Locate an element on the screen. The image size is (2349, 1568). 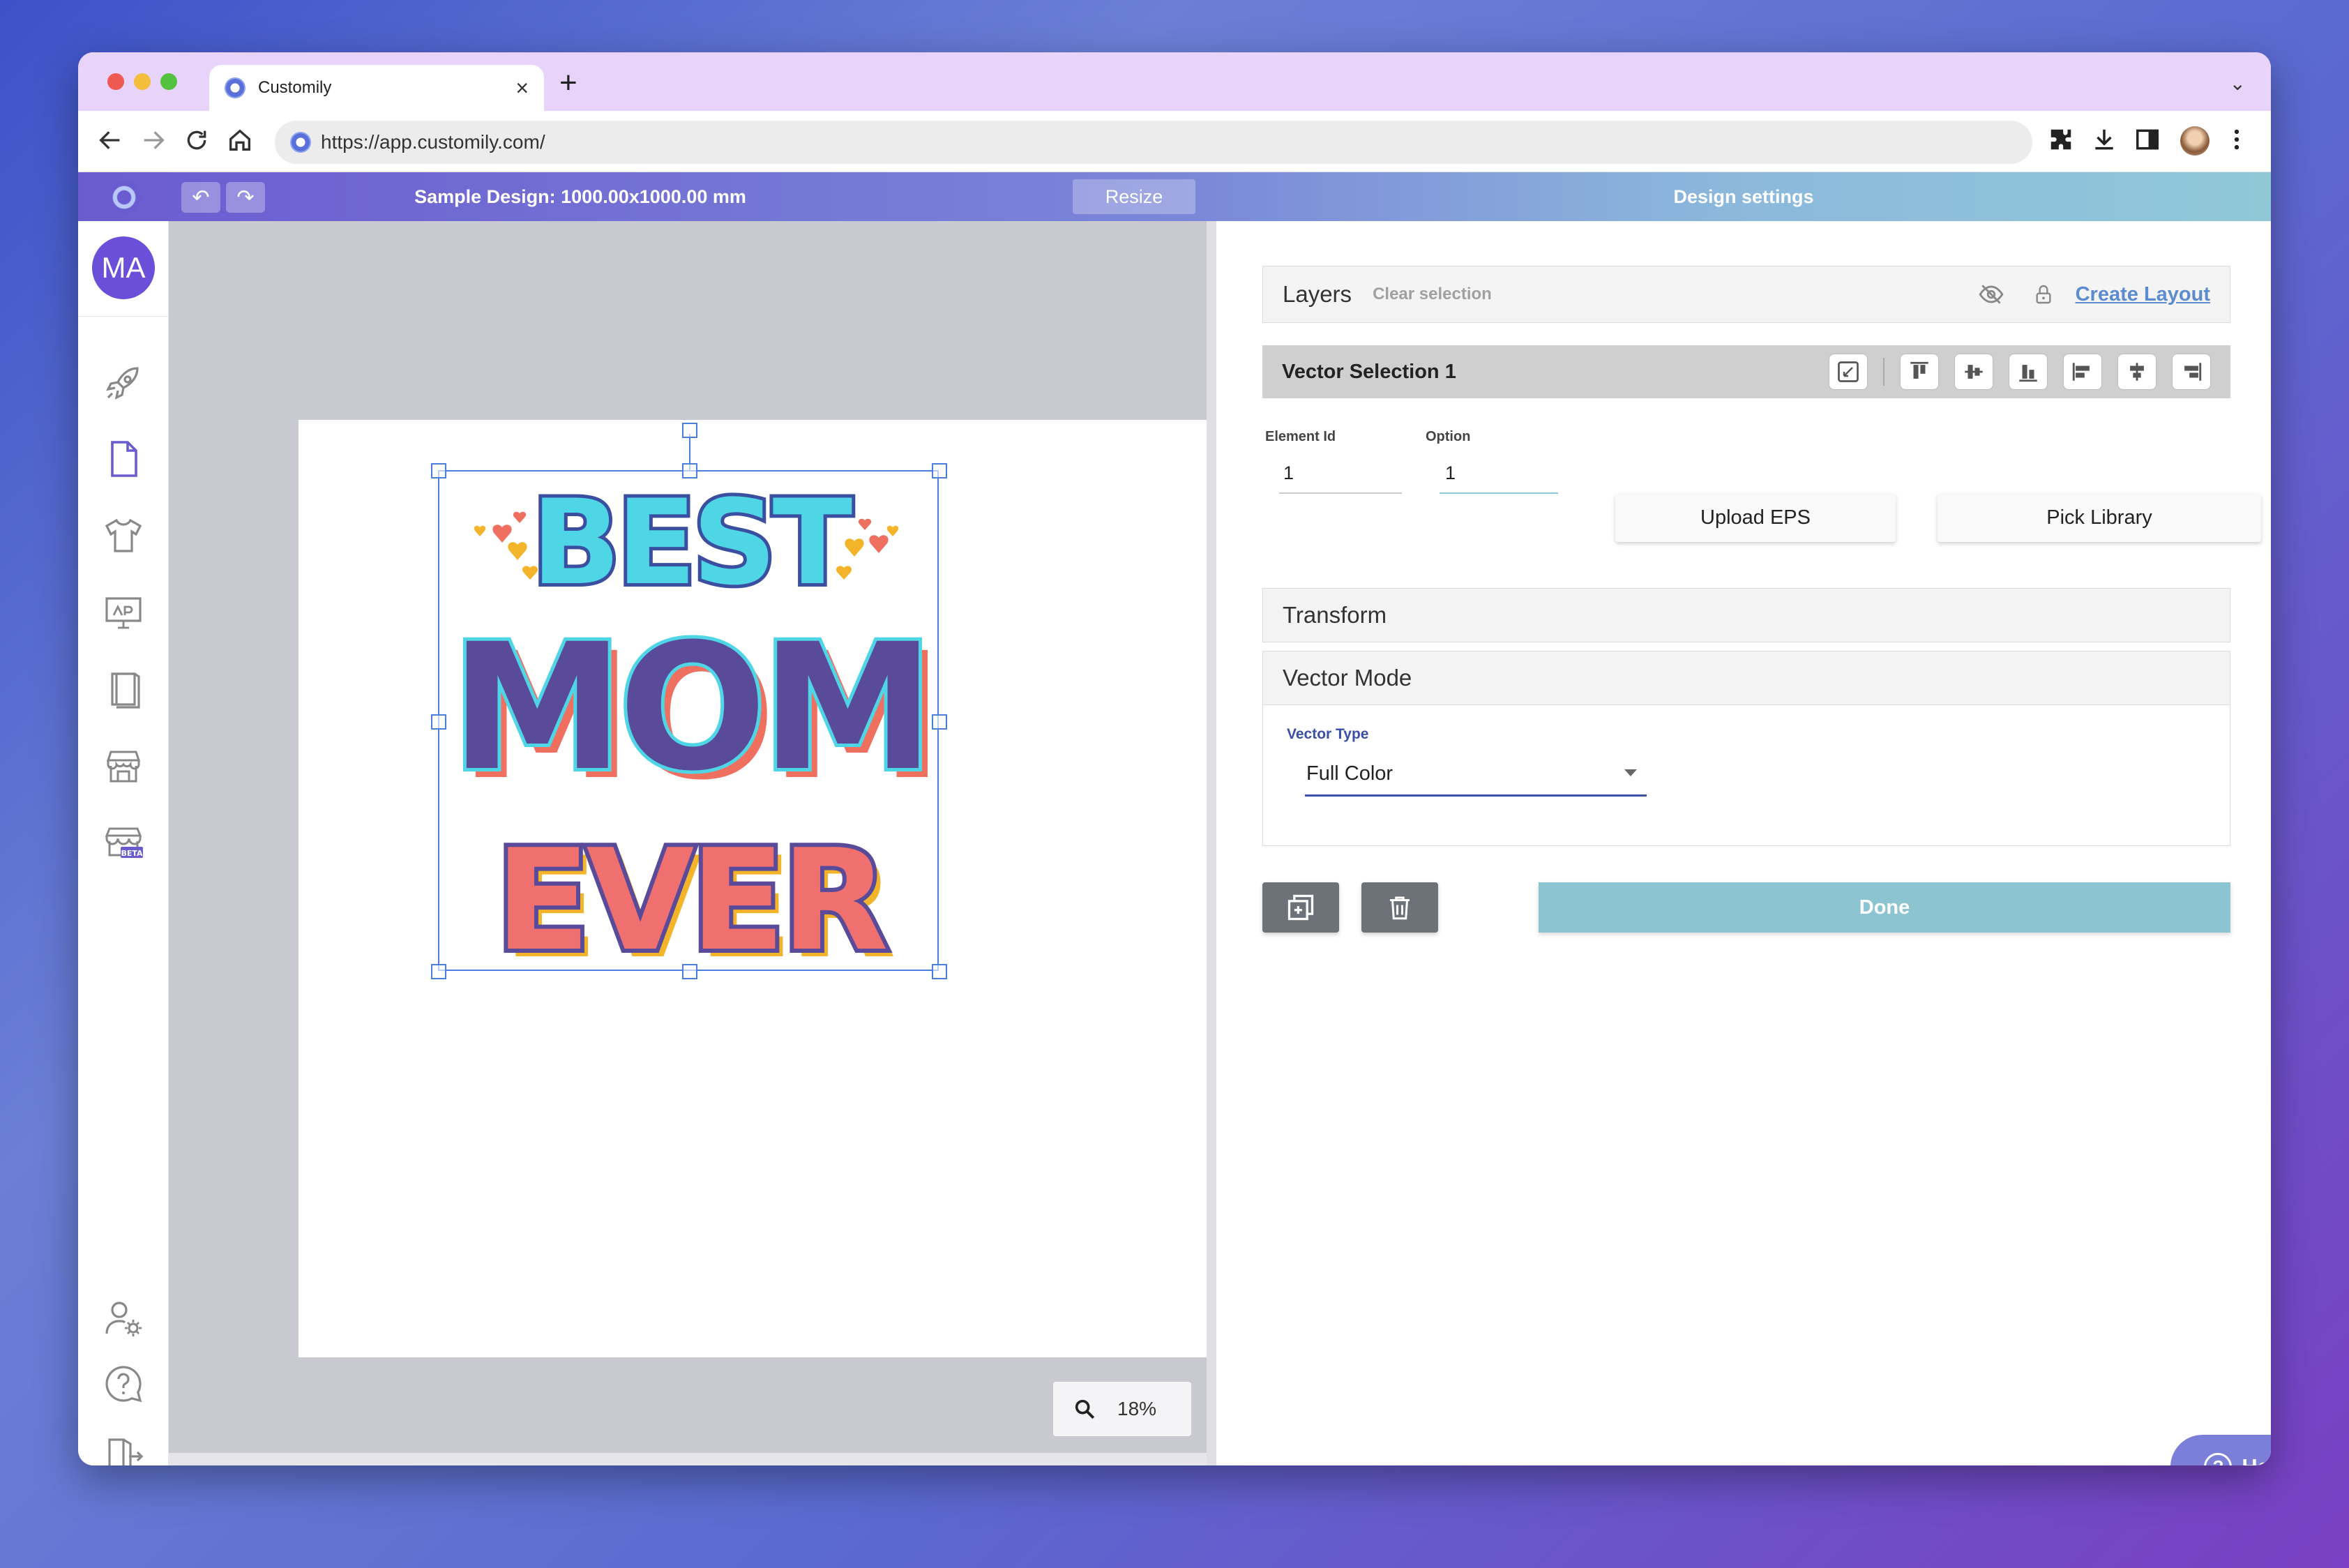
vector-selection-bar: Vector Selection 1 is located at coordinates (1746, 371).